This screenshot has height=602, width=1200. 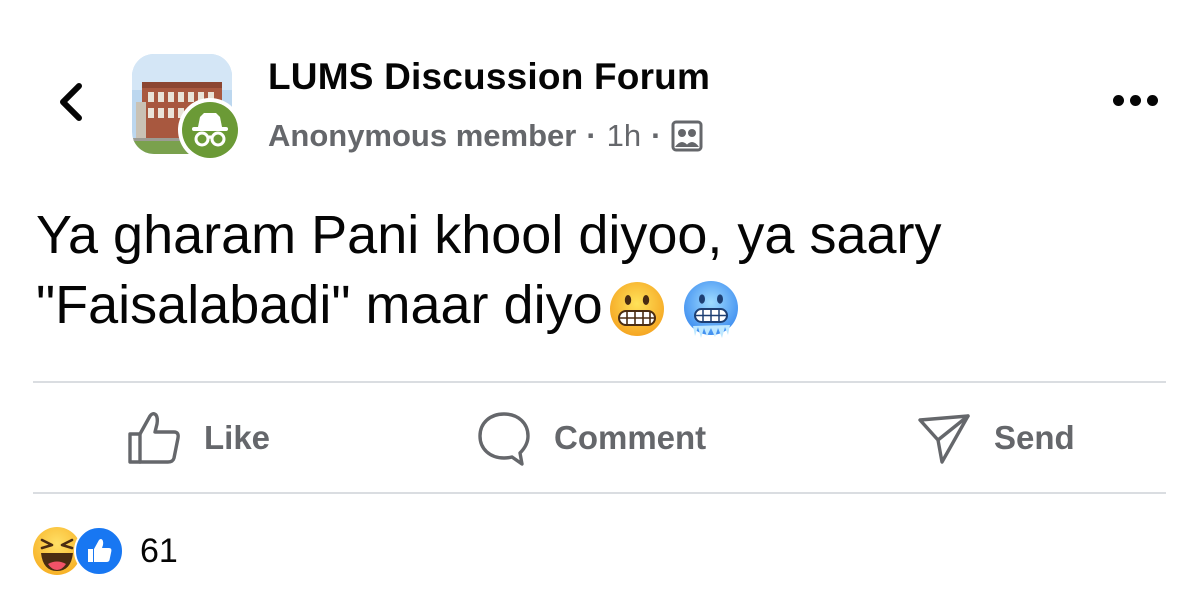 What do you see at coordinates (489, 235) in the screenshot?
I see `post-text-line-1: Ya gharam Pani khool diyoo, ya saary` at bounding box center [489, 235].